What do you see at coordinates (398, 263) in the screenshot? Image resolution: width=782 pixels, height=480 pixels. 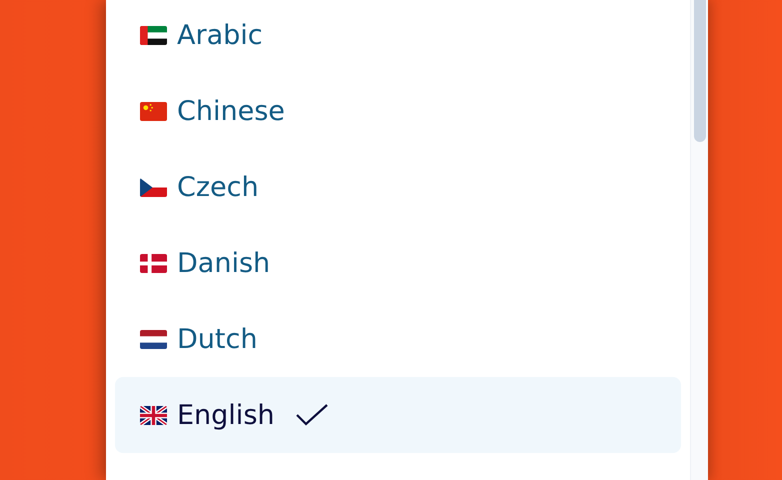 I see `language-option: Danish` at bounding box center [398, 263].